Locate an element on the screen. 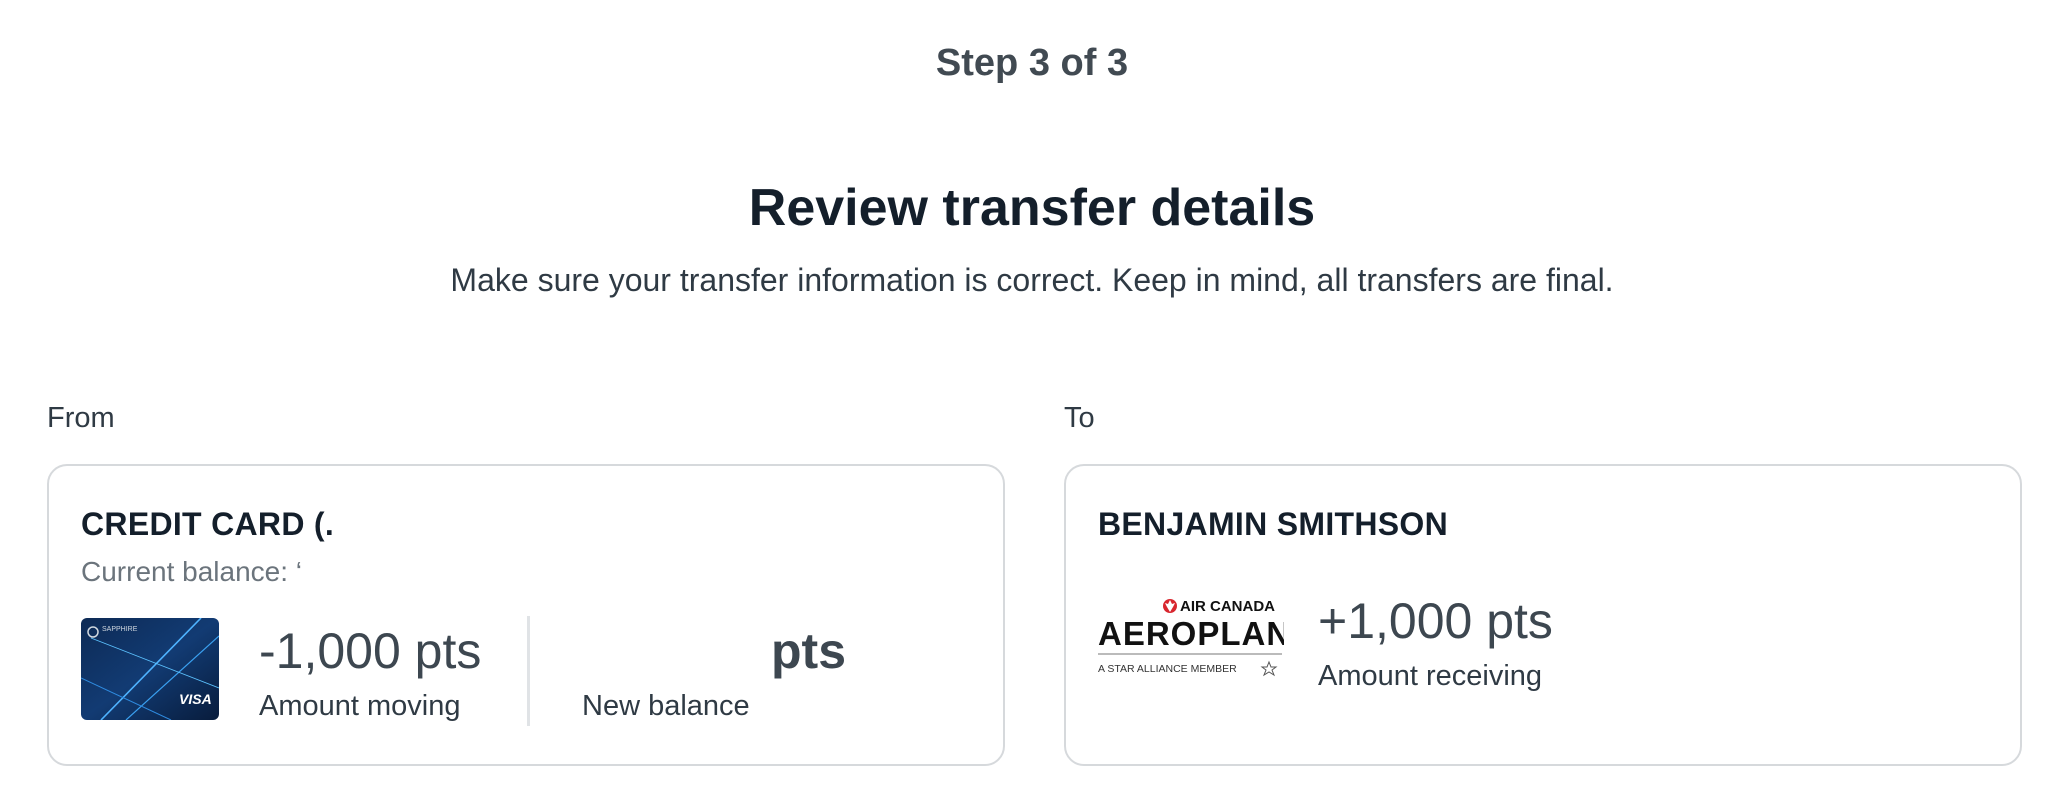  amount-receiving-value: +1,000 pts is located at coordinates (1435, 621).